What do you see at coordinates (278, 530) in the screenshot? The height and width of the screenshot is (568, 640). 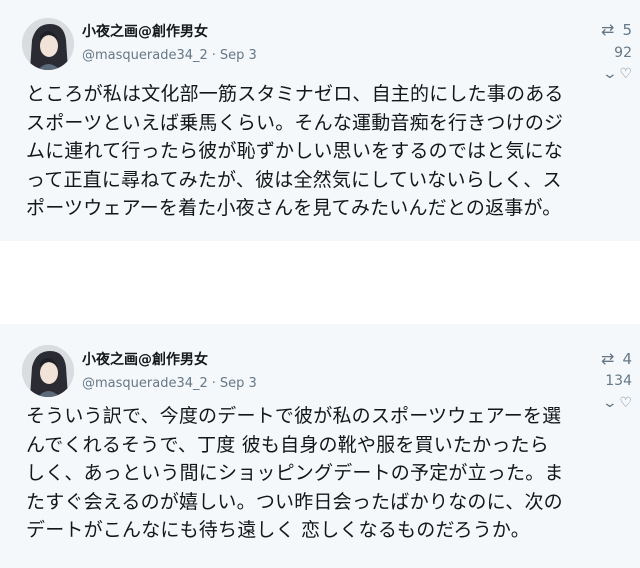 I see `tweet-text-line: デートがこんなにも待ち遠しく 恋しくなるものだろうか。` at bounding box center [278, 530].